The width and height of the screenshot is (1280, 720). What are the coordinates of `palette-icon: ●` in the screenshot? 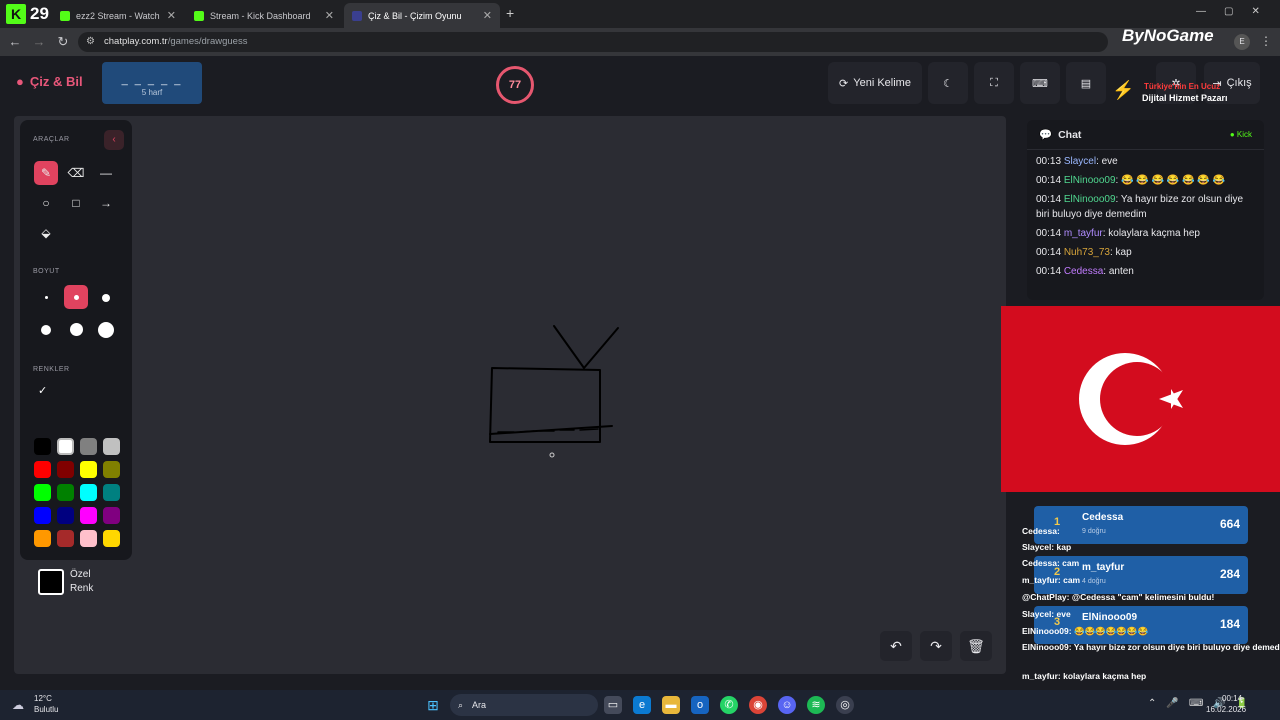 It's located at (20, 81).